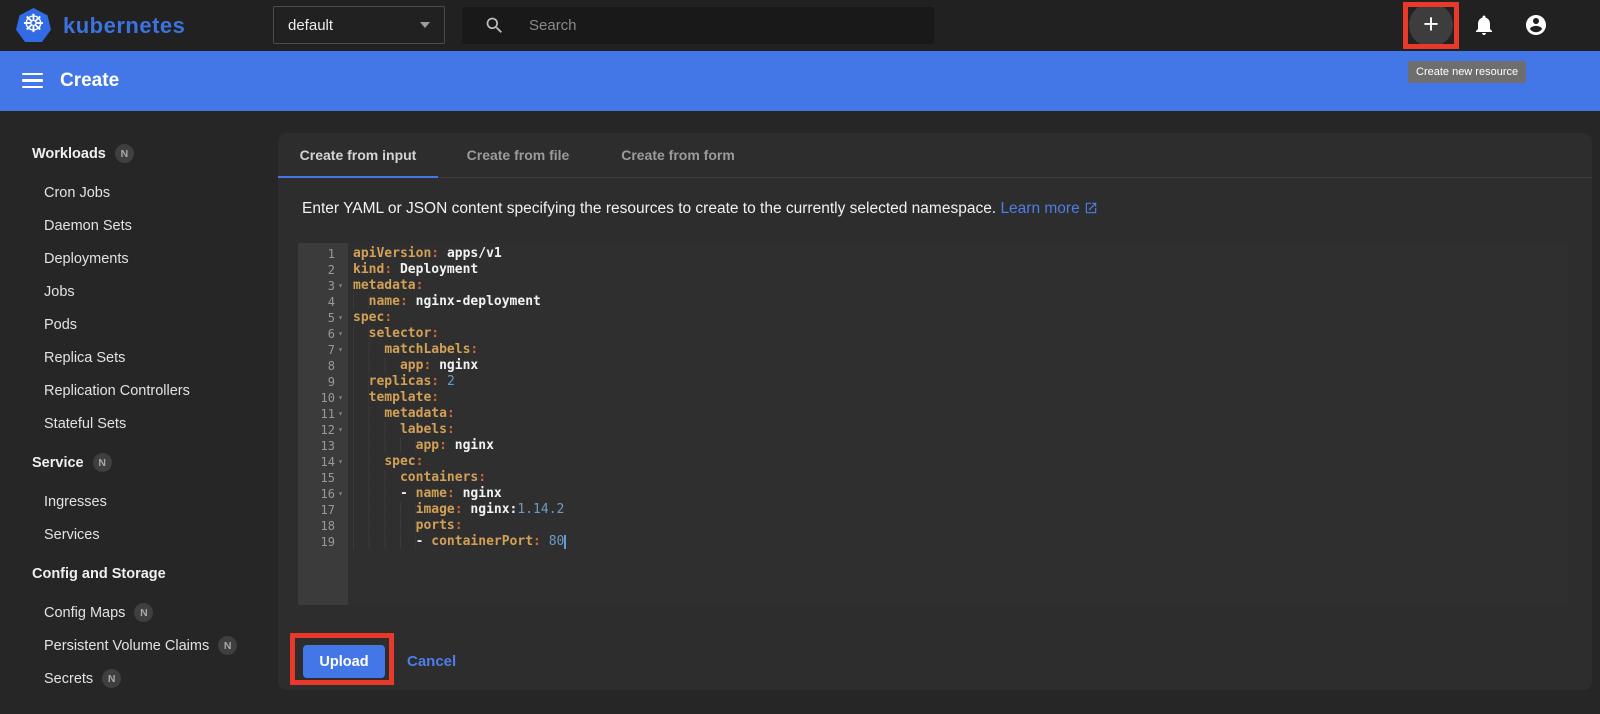  Describe the element at coordinates (1090, 208) in the screenshot. I see `open-in-new-icon` at that location.